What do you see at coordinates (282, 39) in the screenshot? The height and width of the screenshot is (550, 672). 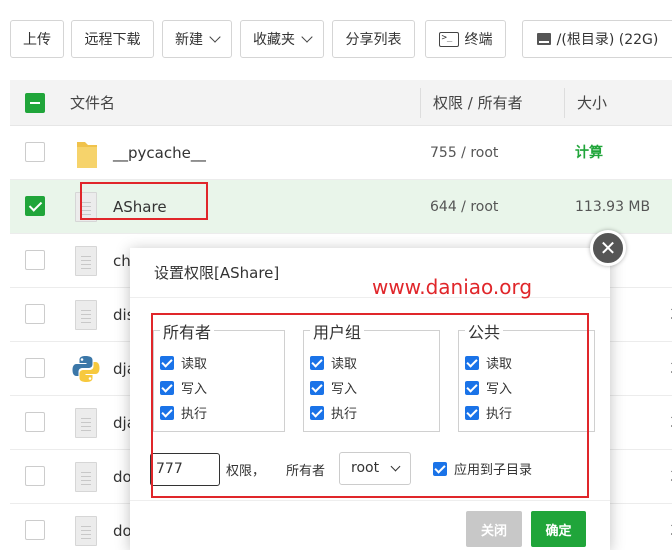 I see `favorites-dropdown-button: 收藏夹` at bounding box center [282, 39].